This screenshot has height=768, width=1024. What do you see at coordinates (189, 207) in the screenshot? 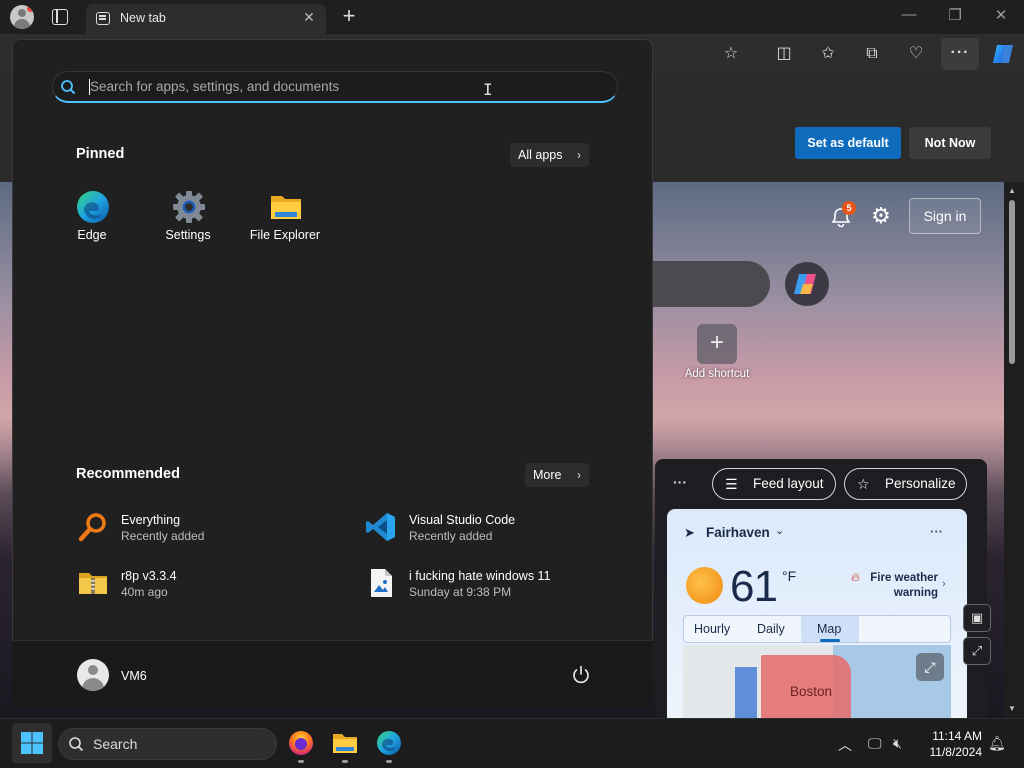
I see `settings-icon` at bounding box center [189, 207].